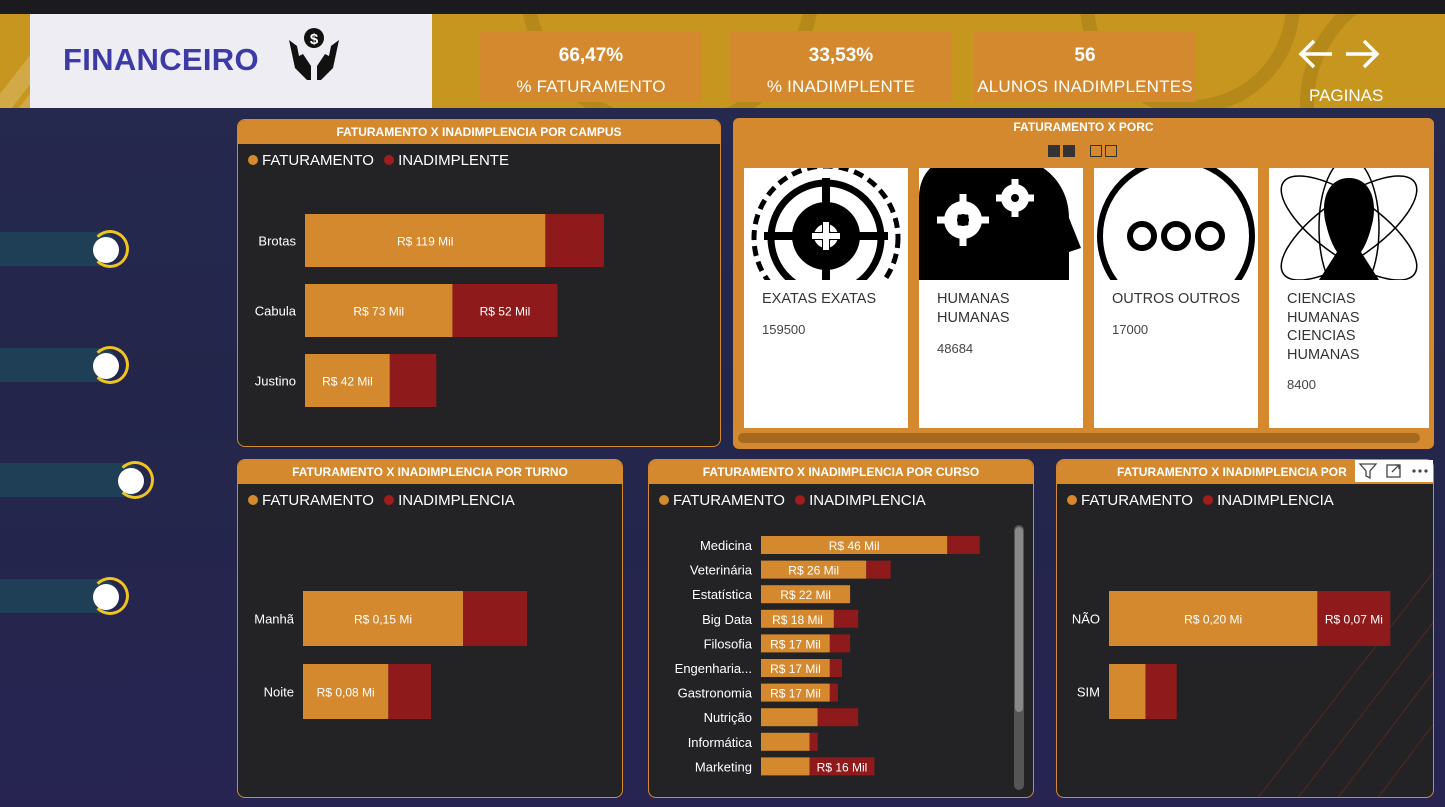 This screenshot has height=807, width=1445. Describe the element at coordinates (723, 766) in the screenshot. I see `category-label: Marketing` at that location.